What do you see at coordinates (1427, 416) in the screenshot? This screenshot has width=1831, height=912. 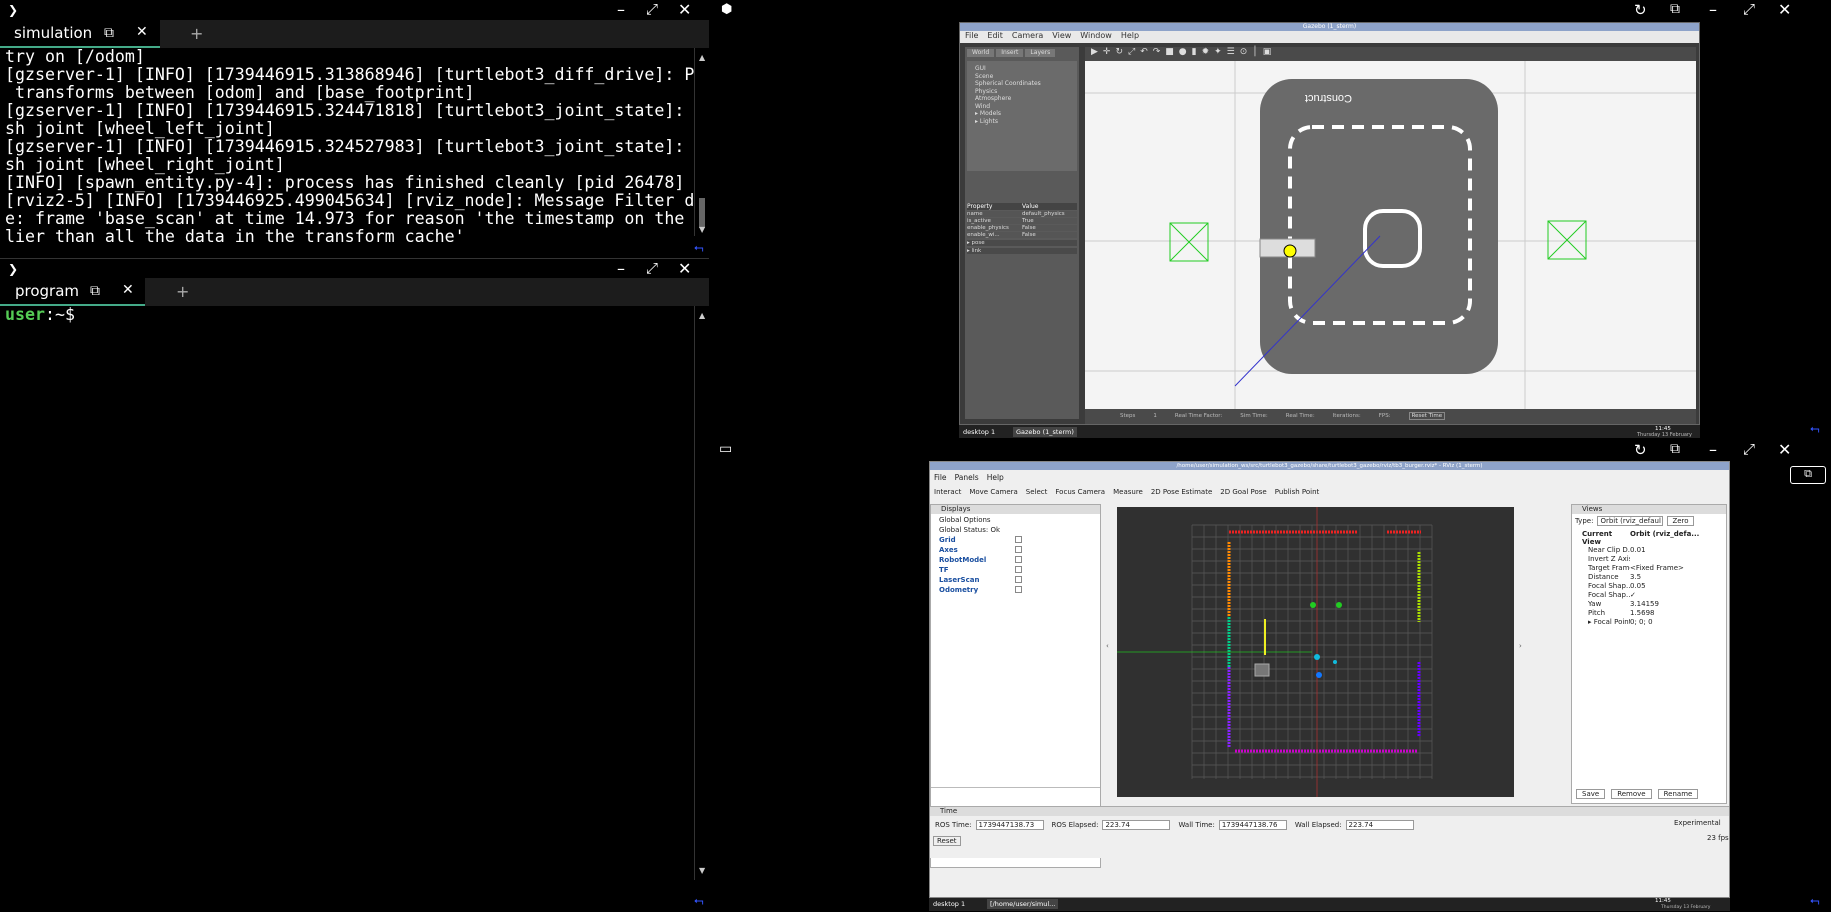 I see `status-item: Reset Time` at bounding box center [1427, 416].